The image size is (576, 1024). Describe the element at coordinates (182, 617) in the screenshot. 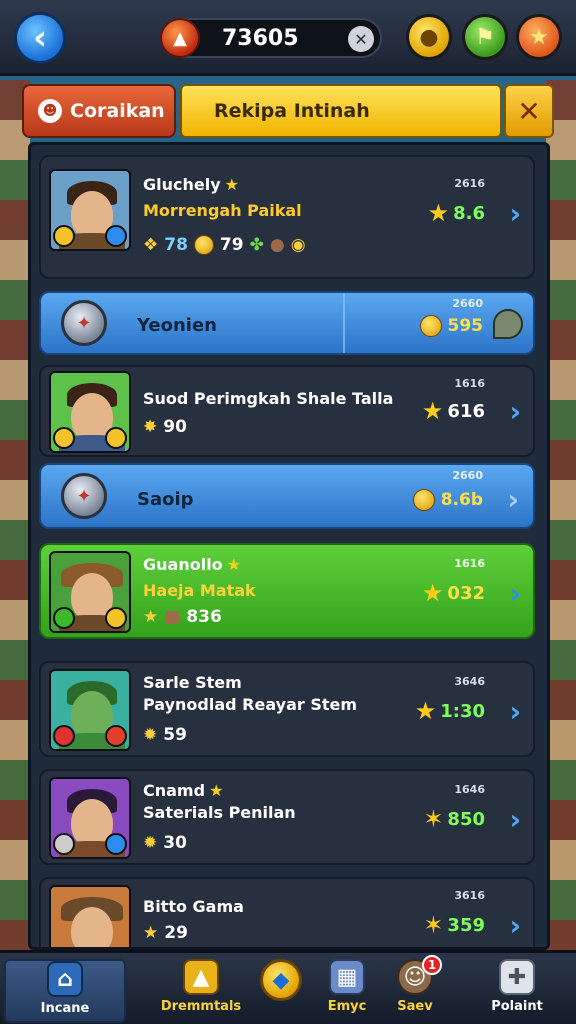

I see `player-stats: ★ ■ 836` at that location.